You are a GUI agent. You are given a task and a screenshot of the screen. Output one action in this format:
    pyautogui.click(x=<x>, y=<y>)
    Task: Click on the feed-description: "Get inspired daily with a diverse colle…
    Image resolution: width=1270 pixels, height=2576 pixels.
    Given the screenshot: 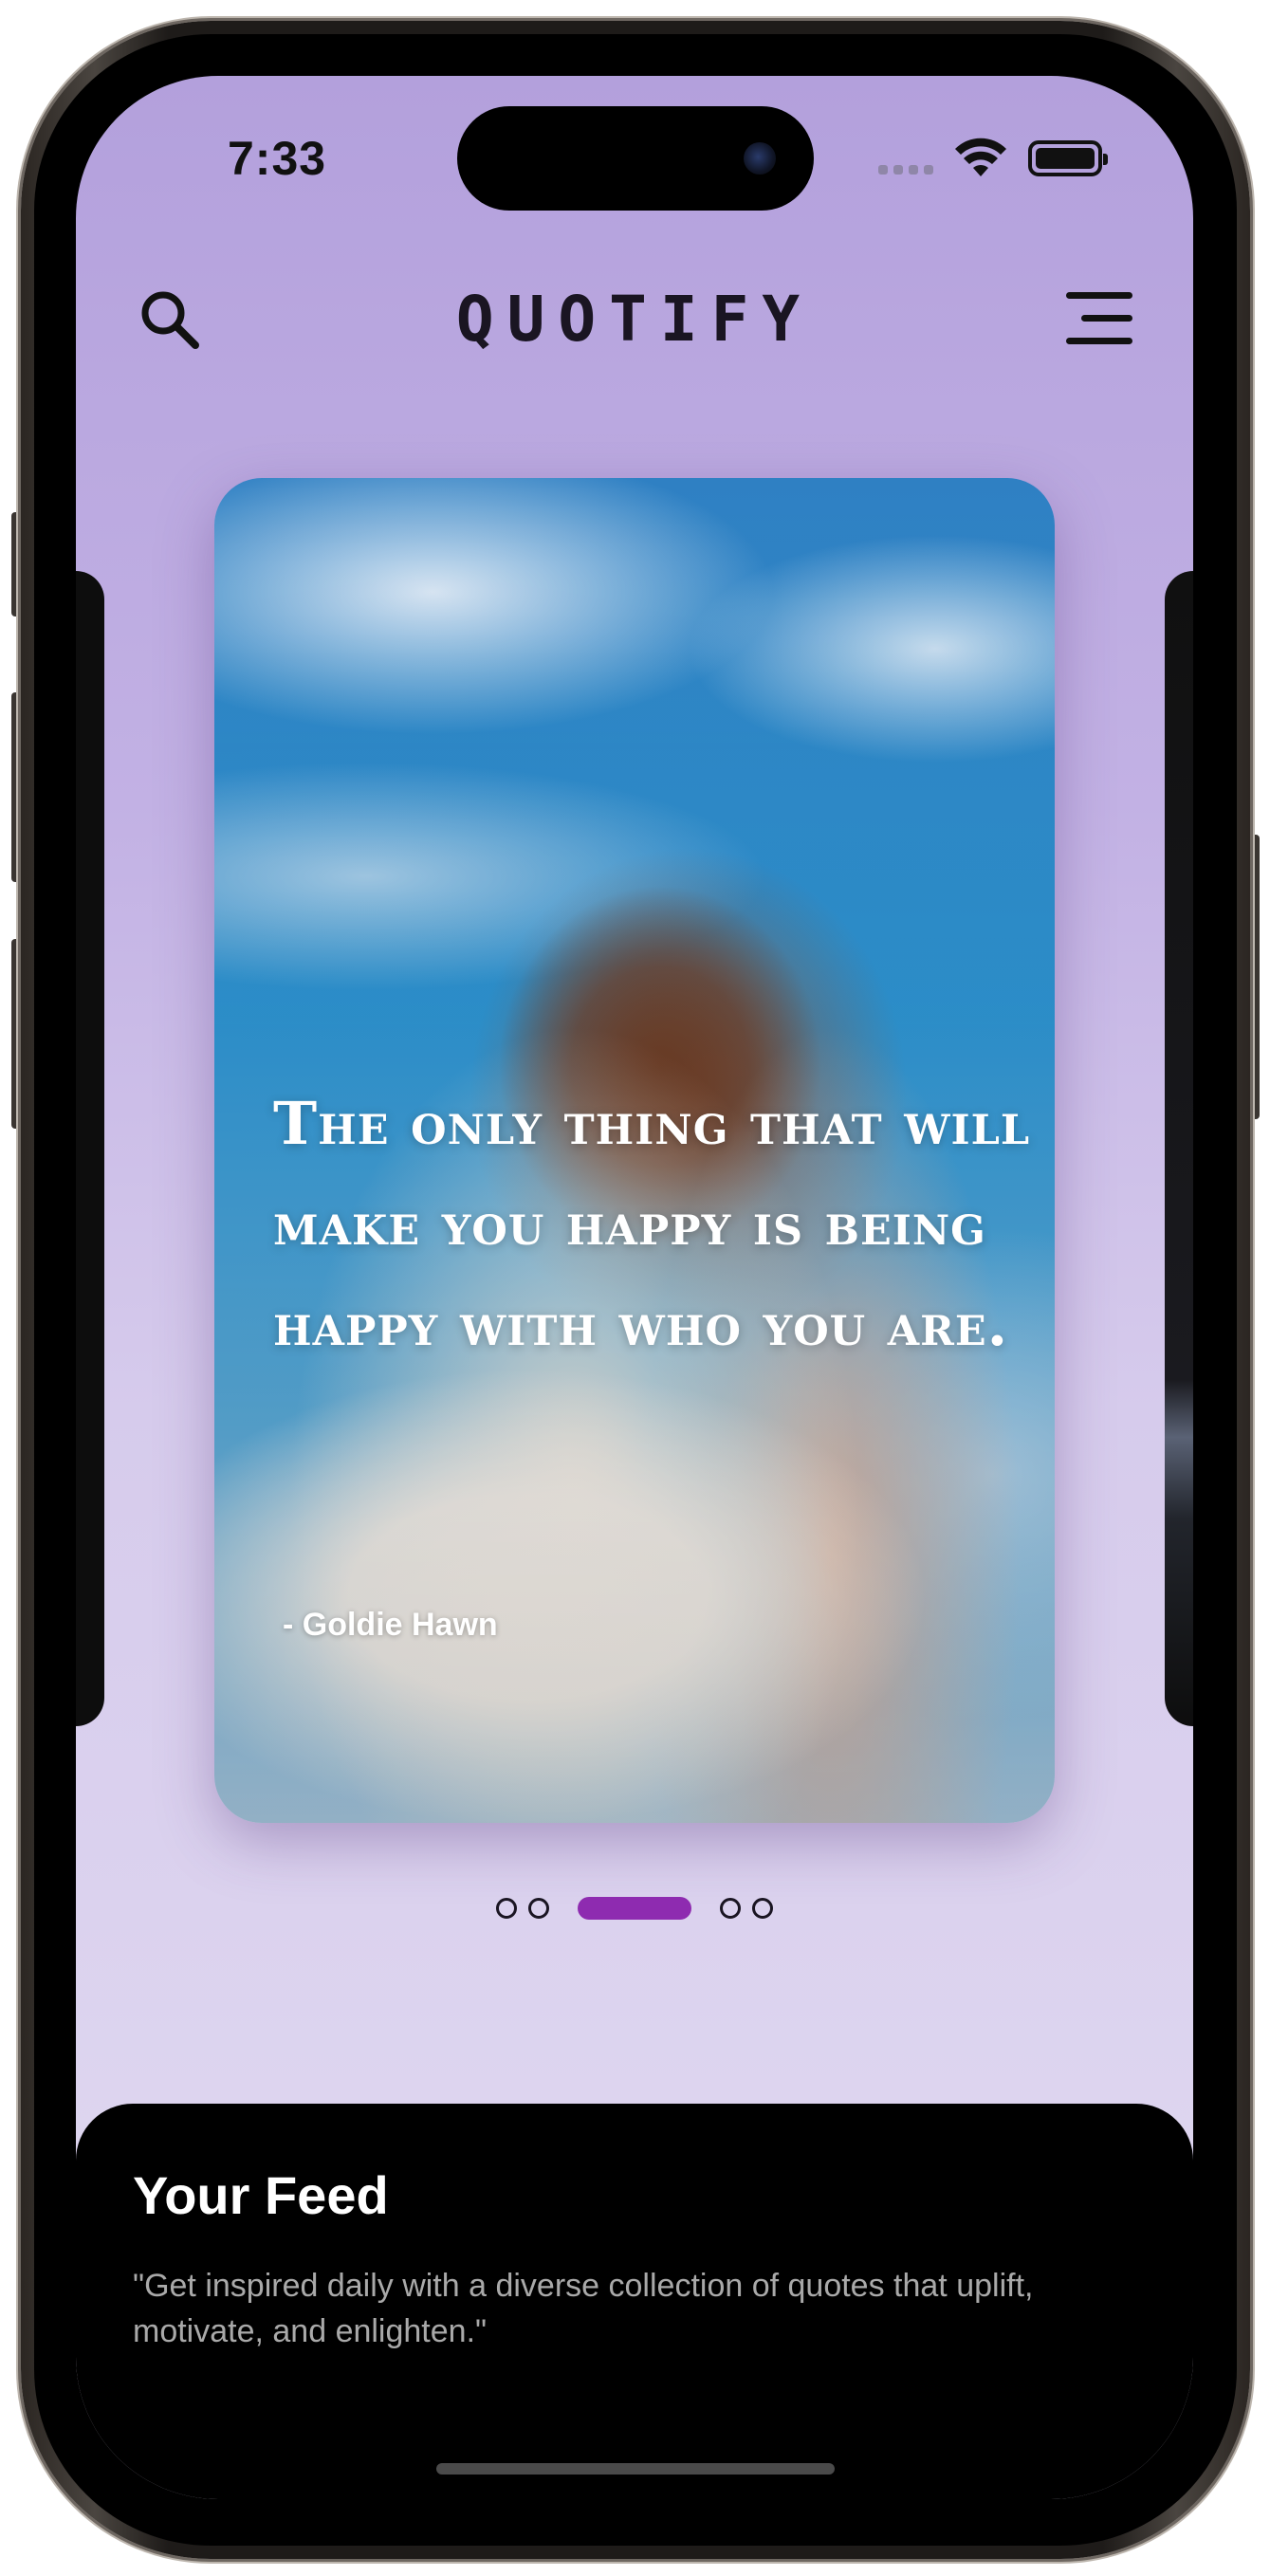 What is the action you would take?
    pyautogui.click(x=583, y=2308)
    